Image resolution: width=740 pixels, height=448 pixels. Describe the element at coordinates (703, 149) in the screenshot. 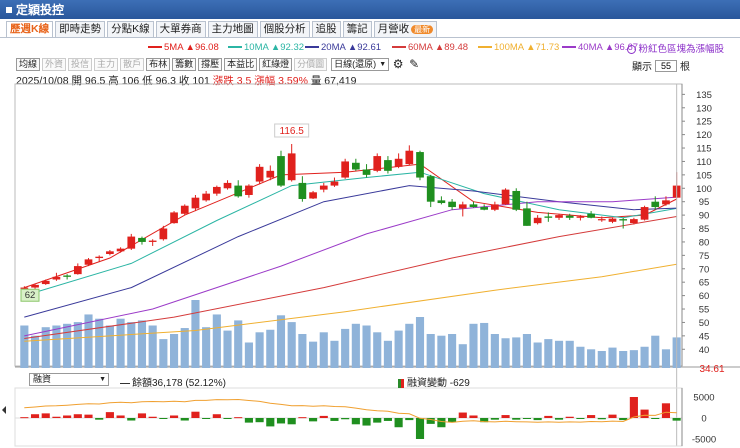

I see `y-tick-label: 115` at that location.